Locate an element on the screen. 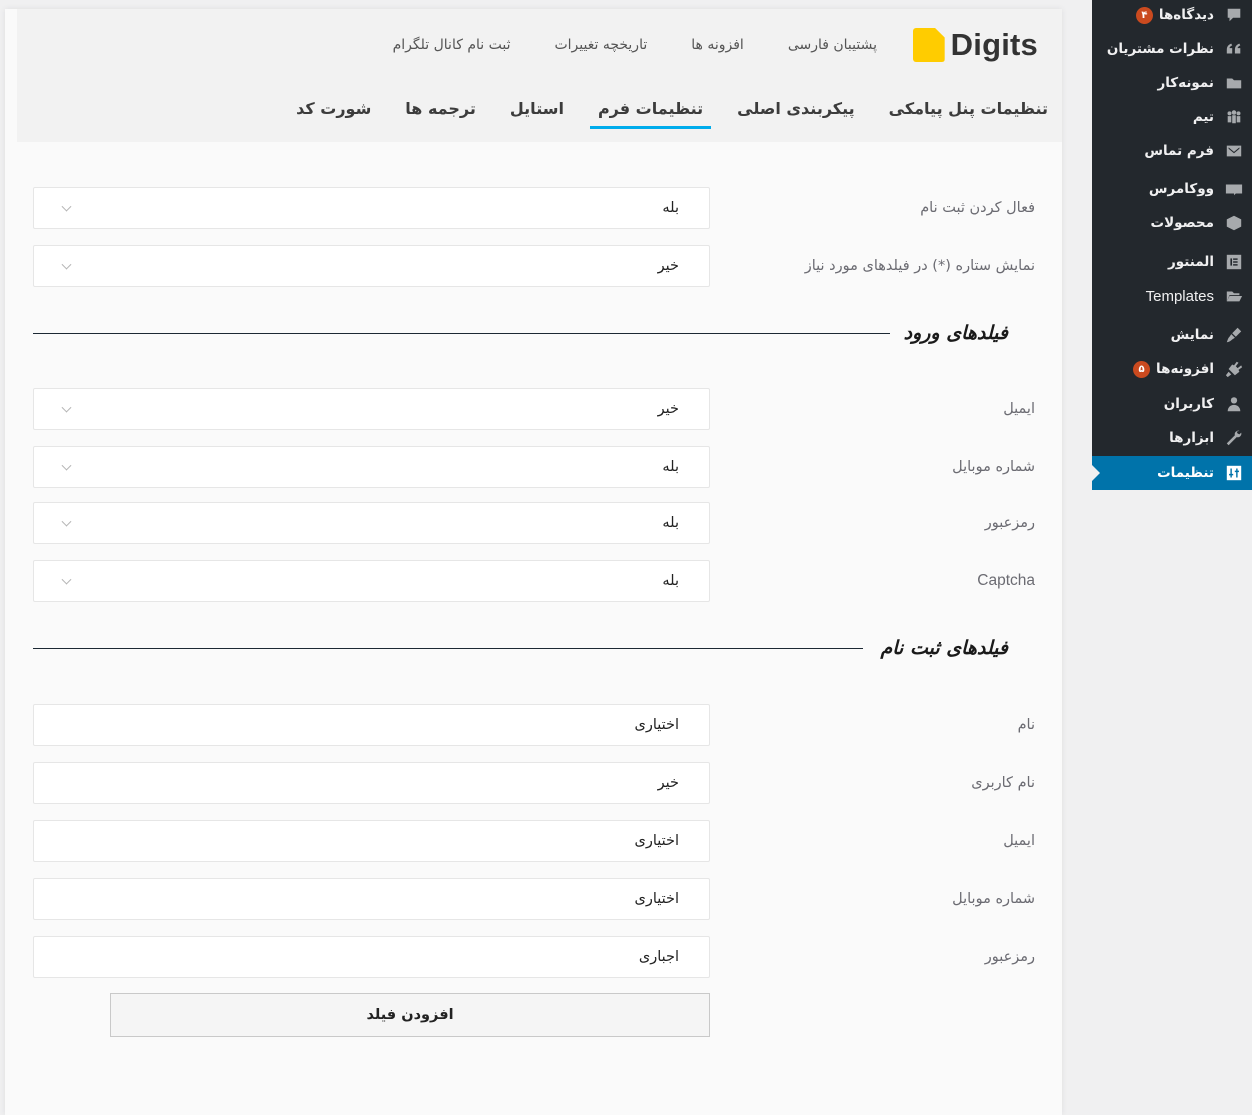 Image resolution: width=1252 pixels, height=1115 pixels. field-label: شماره موبایل is located at coordinates (993, 467).